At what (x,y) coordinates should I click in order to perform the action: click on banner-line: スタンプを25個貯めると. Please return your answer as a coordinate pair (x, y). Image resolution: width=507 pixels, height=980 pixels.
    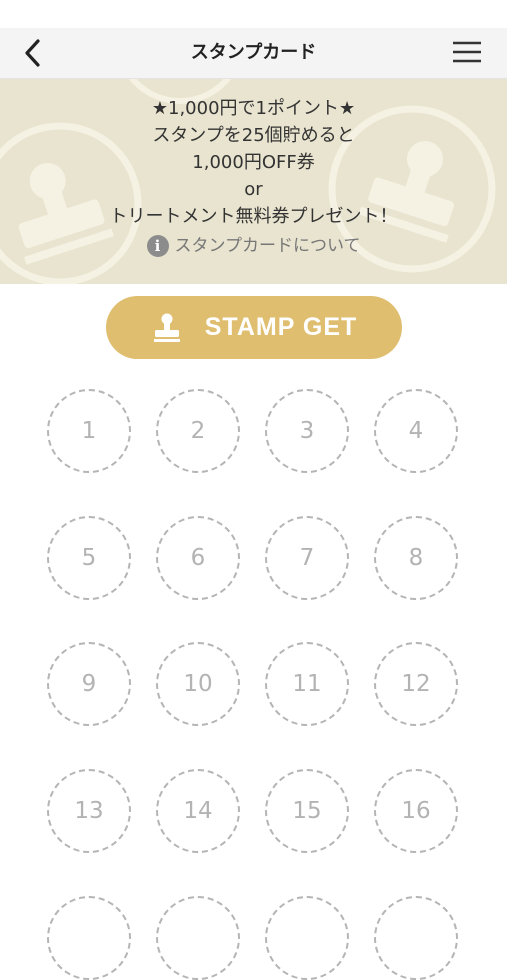
    Looking at the image, I should click on (253, 135).